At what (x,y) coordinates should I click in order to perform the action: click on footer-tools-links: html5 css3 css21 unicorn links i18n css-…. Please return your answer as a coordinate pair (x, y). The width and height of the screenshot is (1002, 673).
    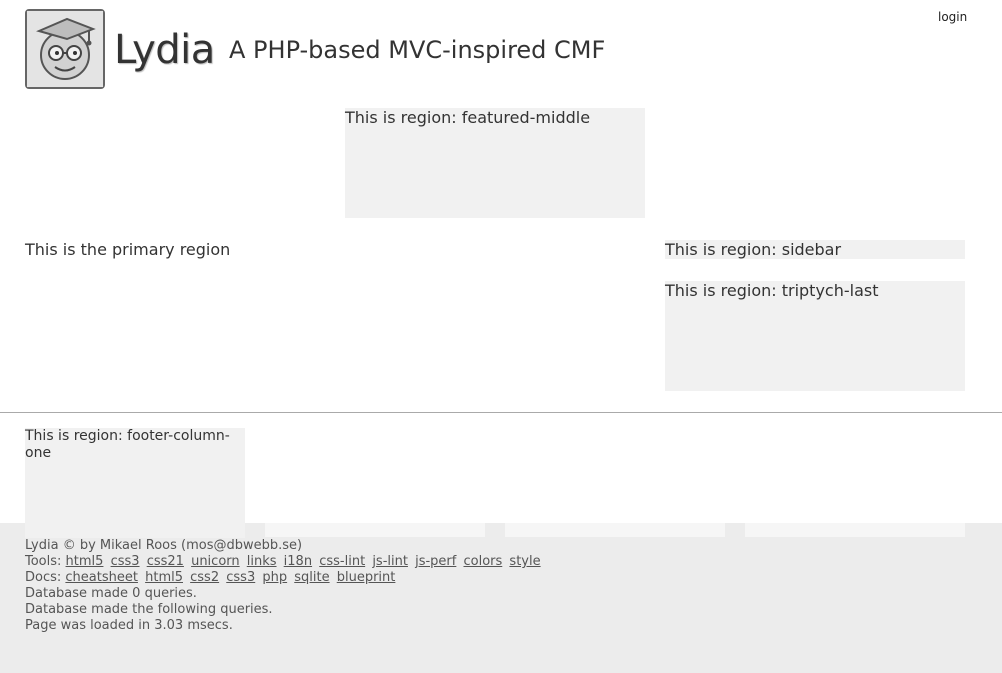
    Looking at the image, I should click on (305, 561).